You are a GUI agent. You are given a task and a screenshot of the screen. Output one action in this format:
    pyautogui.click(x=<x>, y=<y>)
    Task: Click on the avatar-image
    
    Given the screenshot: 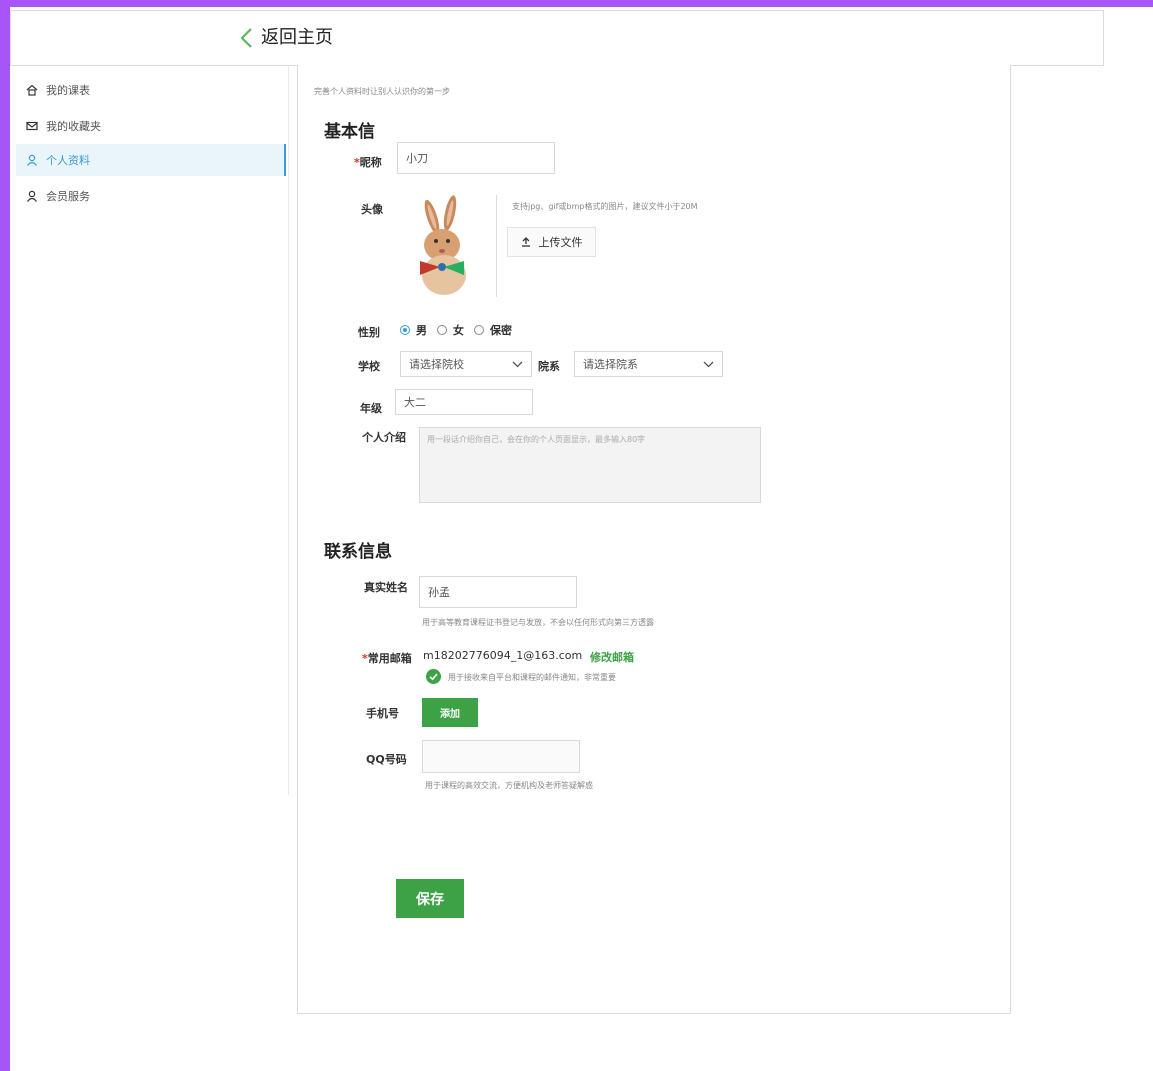 What is the action you would take?
    pyautogui.click(x=453, y=246)
    